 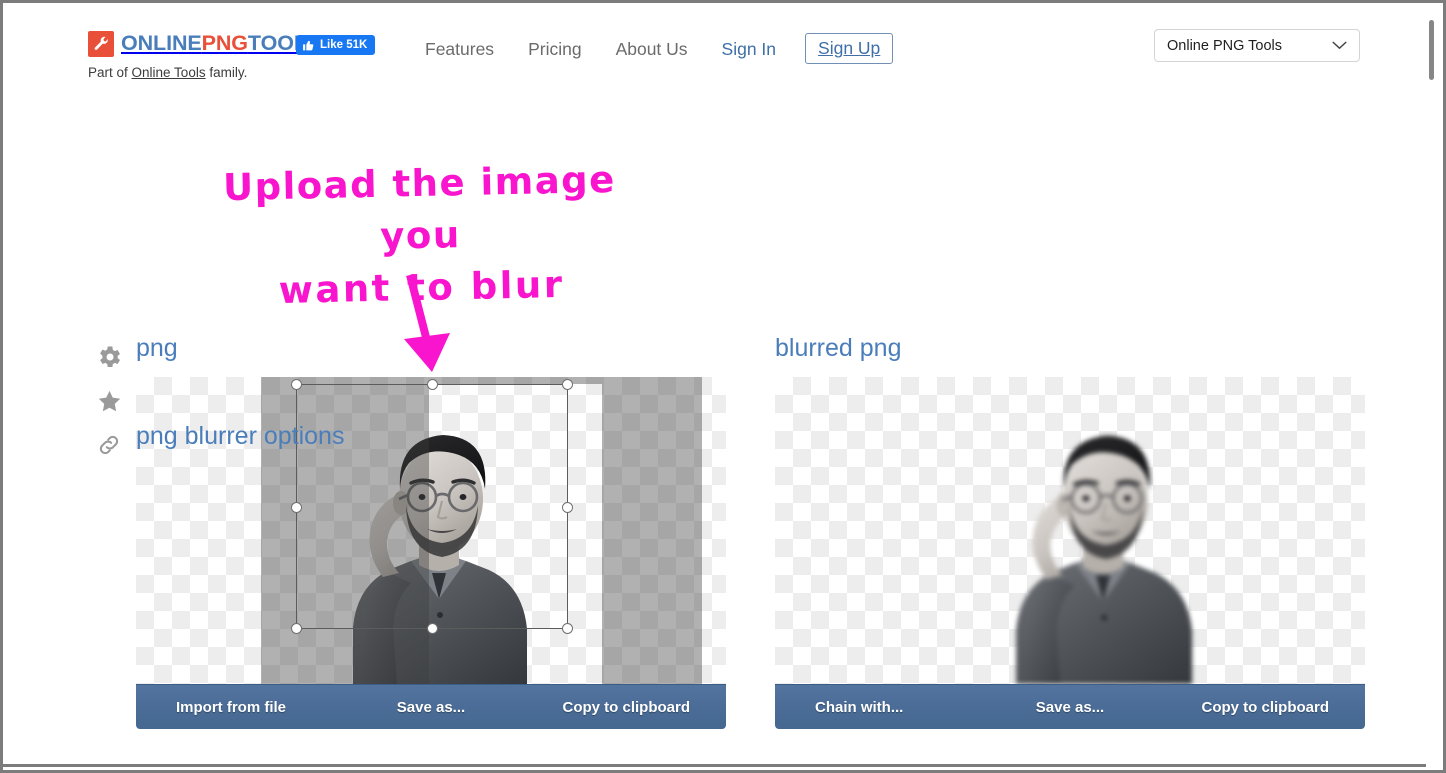 I want to click on facebook-like-button: Like 51K, so click(x=336, y=45).